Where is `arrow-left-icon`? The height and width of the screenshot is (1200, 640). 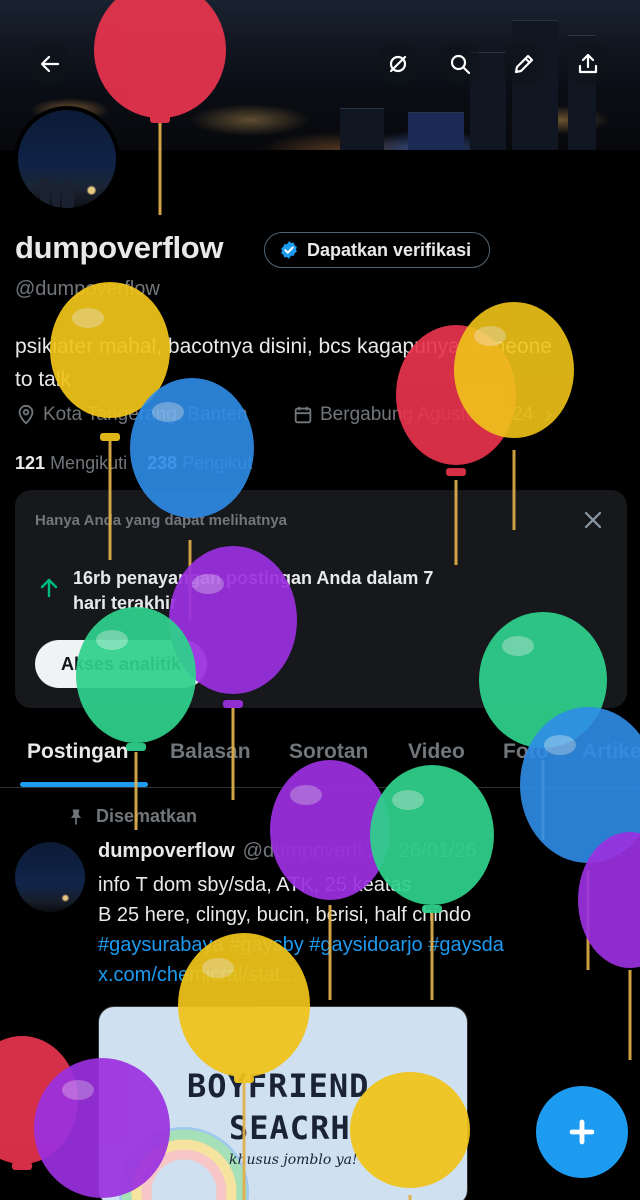
arrow-left-icon is located at coordinates (50, 64).